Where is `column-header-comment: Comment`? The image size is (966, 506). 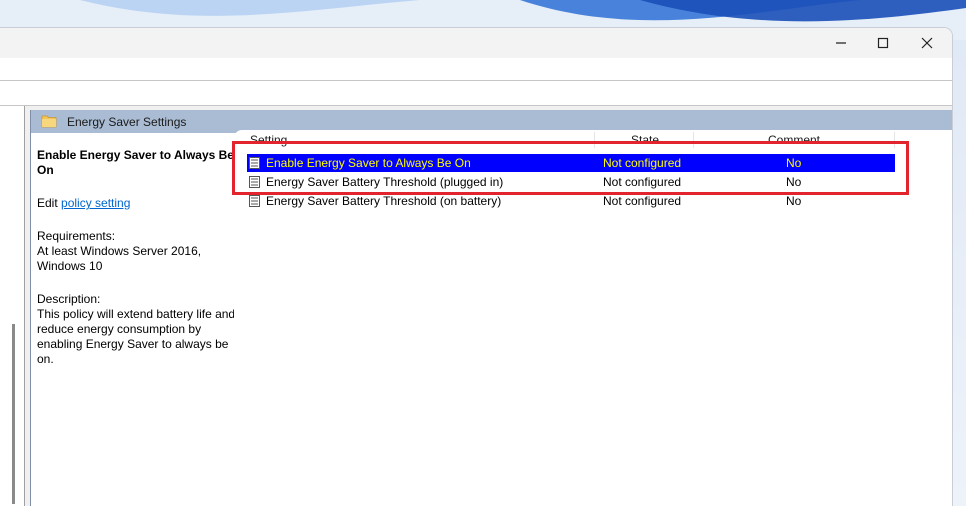 column-header-comment: Comment is located at coordinates (794, 140).